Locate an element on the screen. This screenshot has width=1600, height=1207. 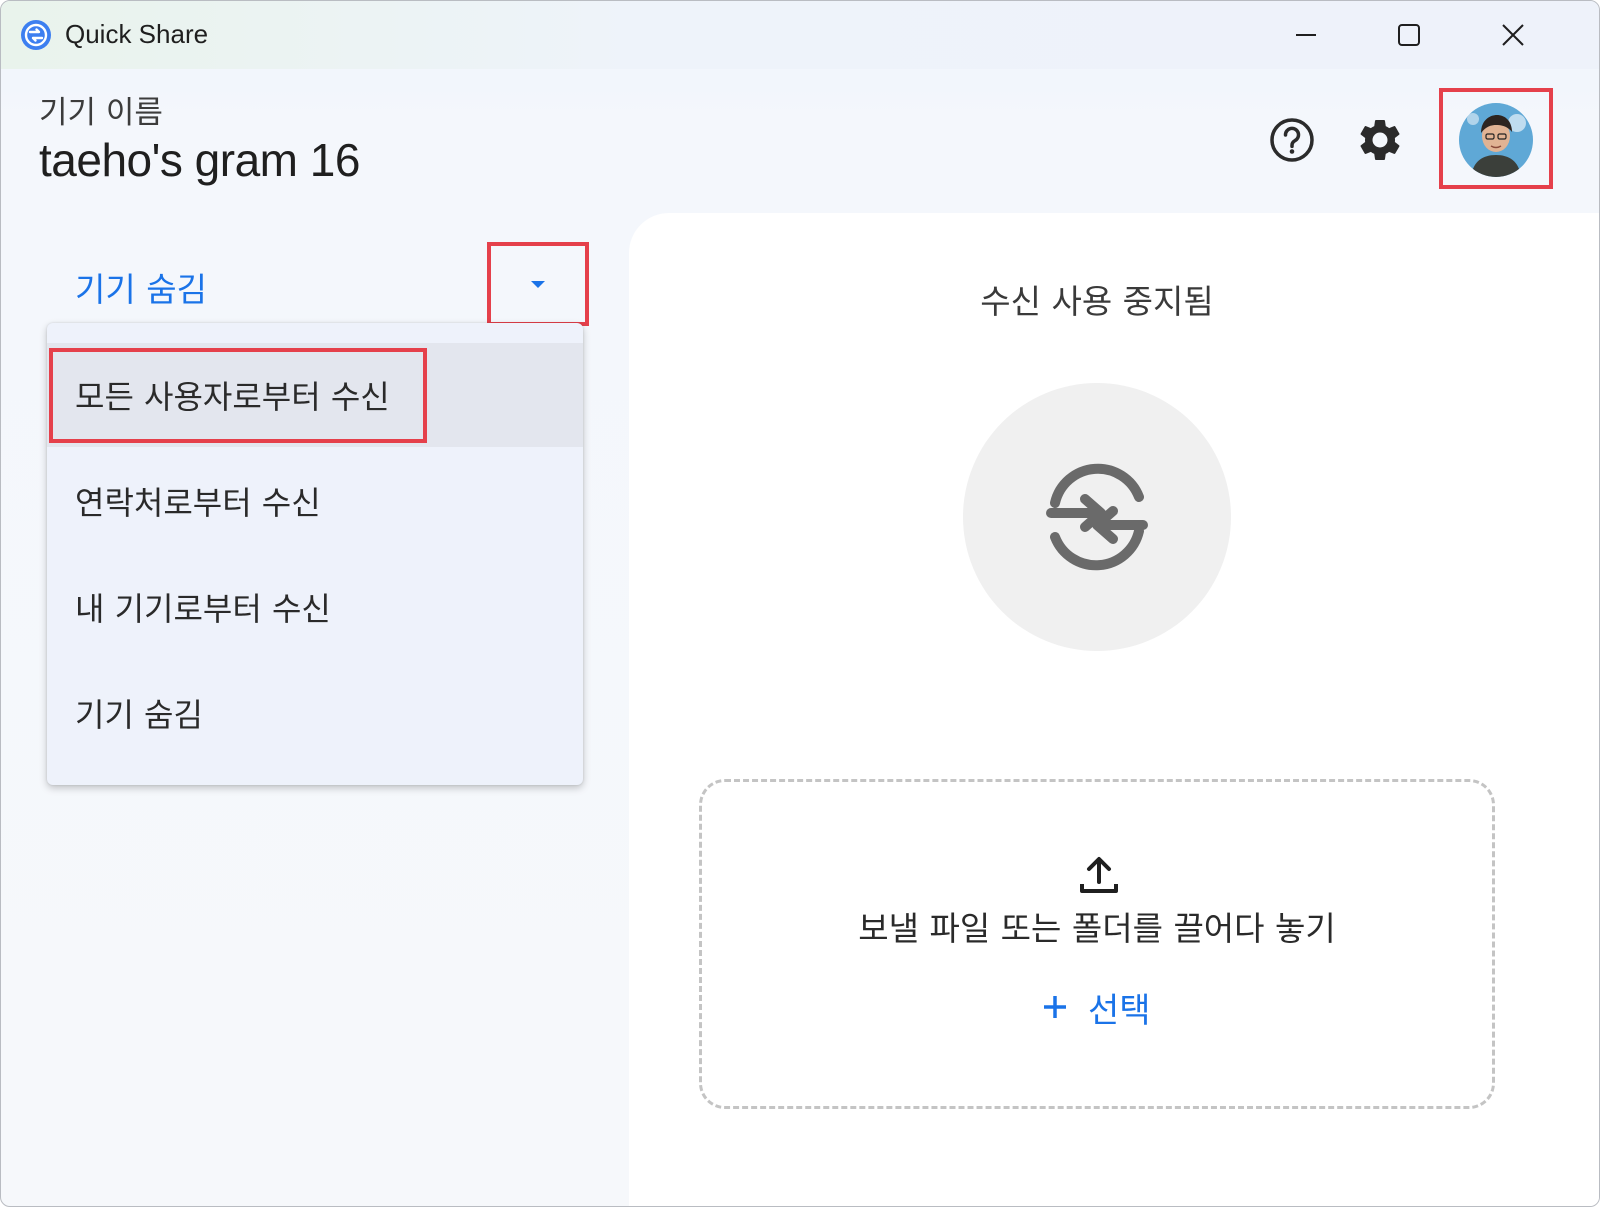
plus-icon is located at coordinates (1055, 1007).